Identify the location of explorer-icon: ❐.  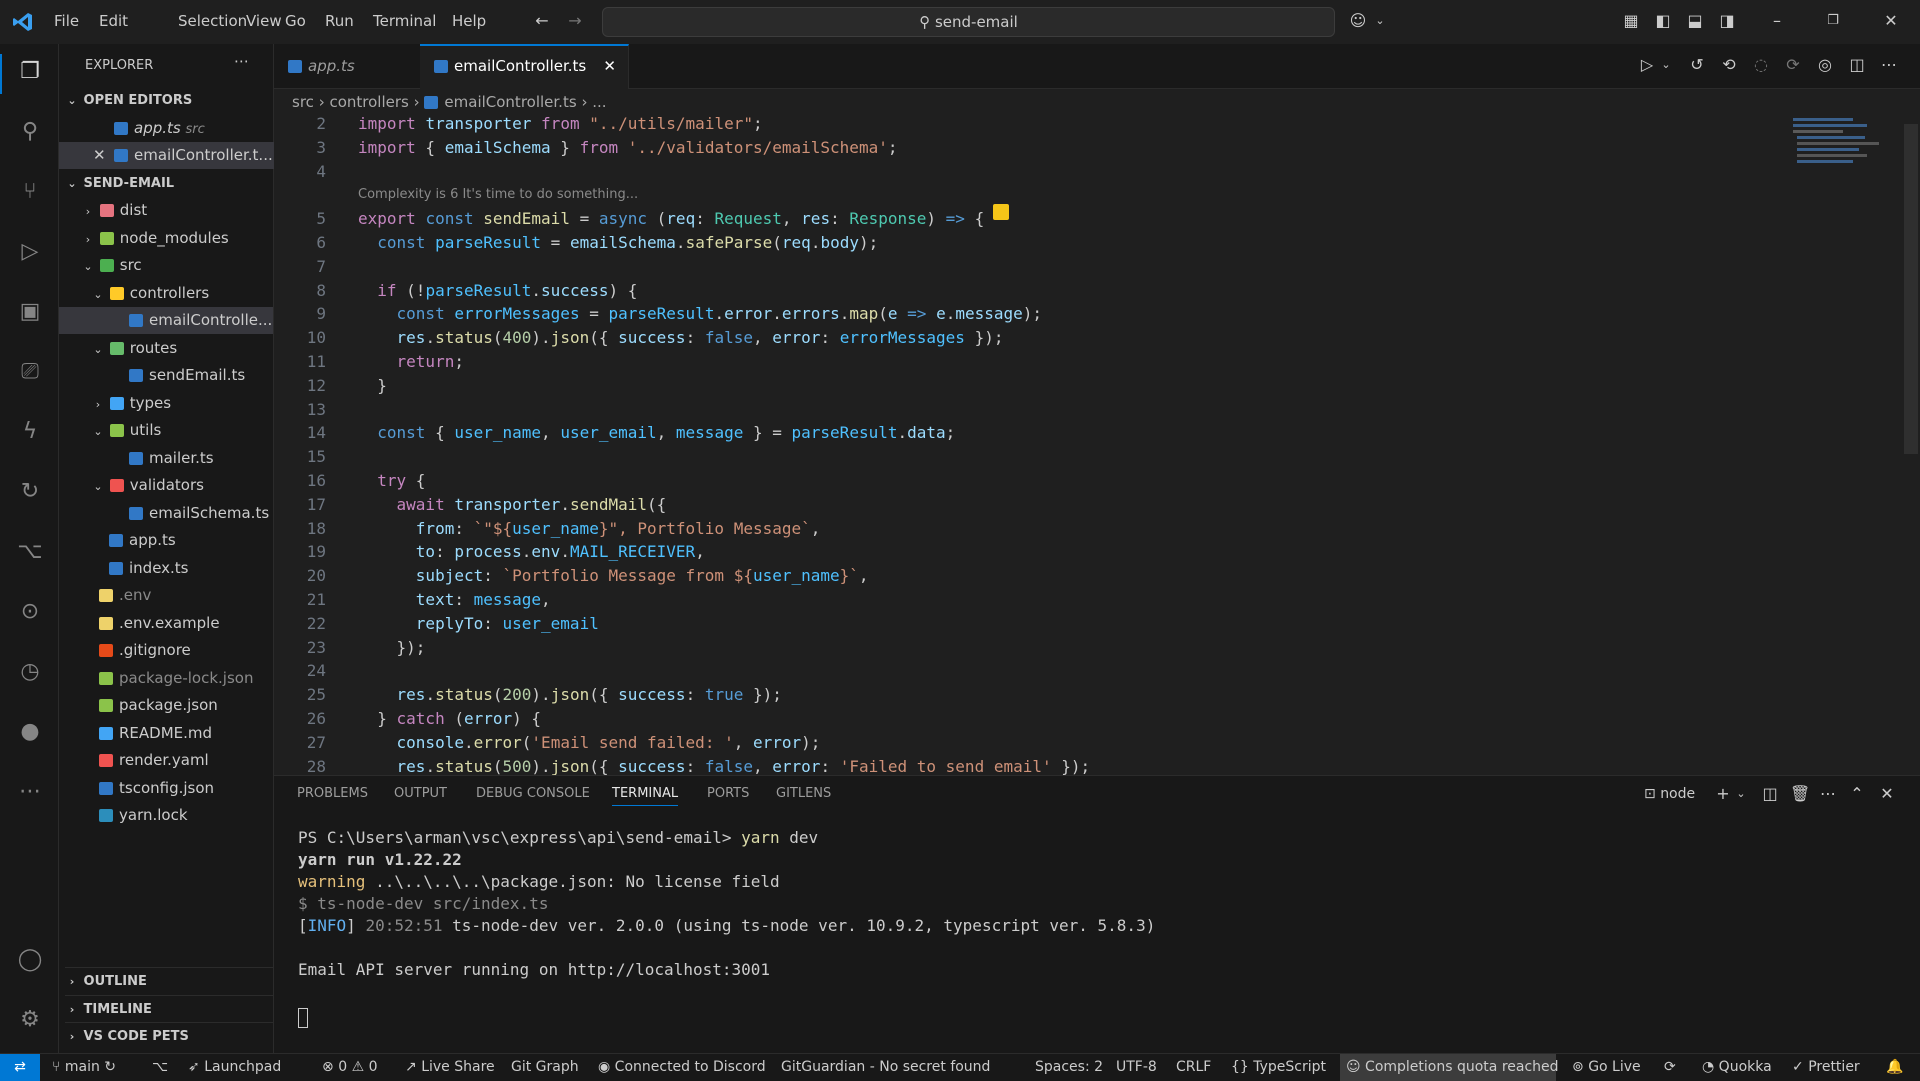
(30, 72).